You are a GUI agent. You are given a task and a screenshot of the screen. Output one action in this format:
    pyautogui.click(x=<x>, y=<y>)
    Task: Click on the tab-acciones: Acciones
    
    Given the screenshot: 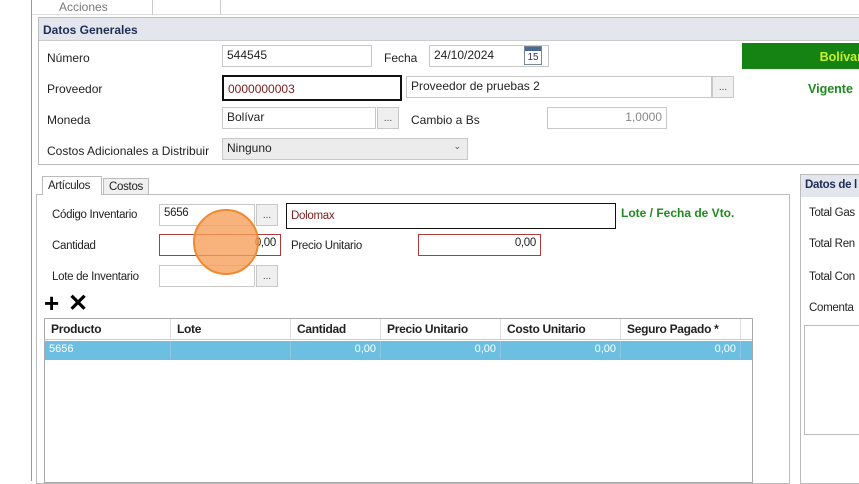 What is the action you would take?
    pyautogui.click(x=83, y=7)
    